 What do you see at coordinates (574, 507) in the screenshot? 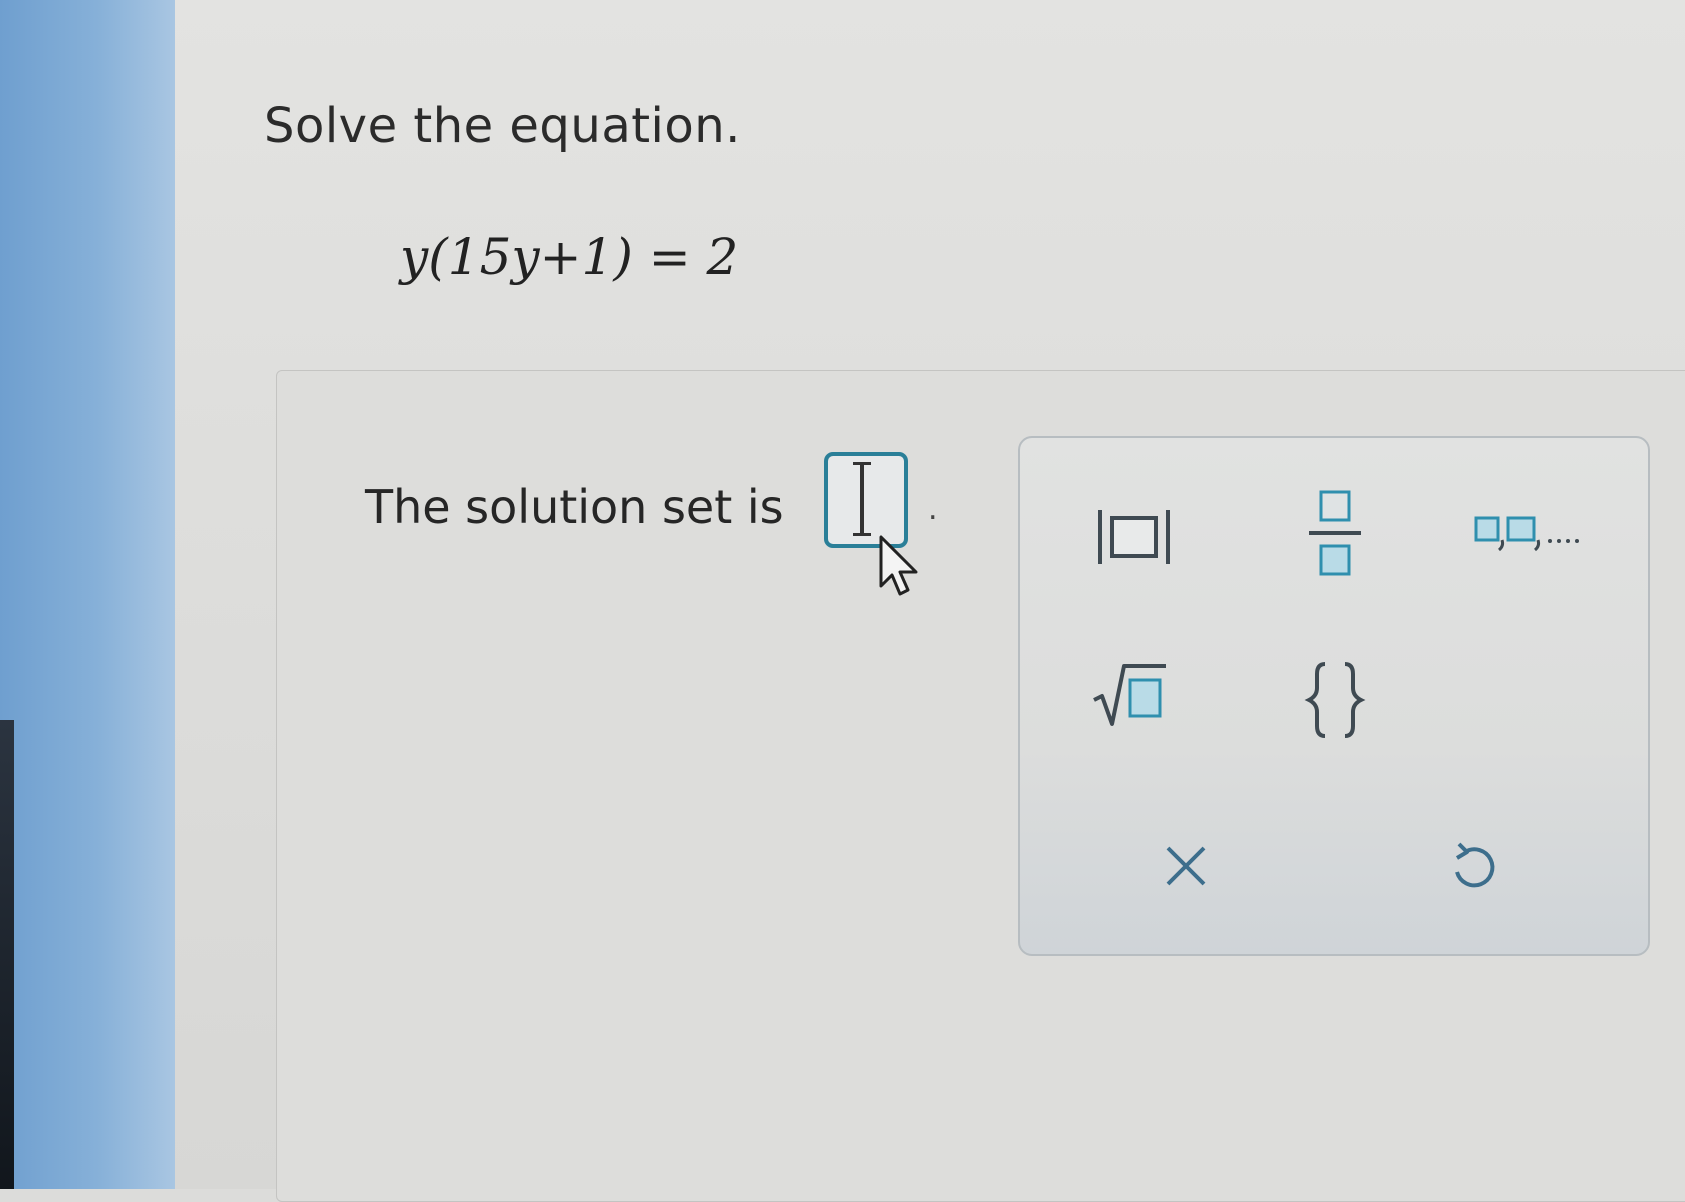
I see `solution-set-prompt: The solution set is` at bounding box center [574, 507].